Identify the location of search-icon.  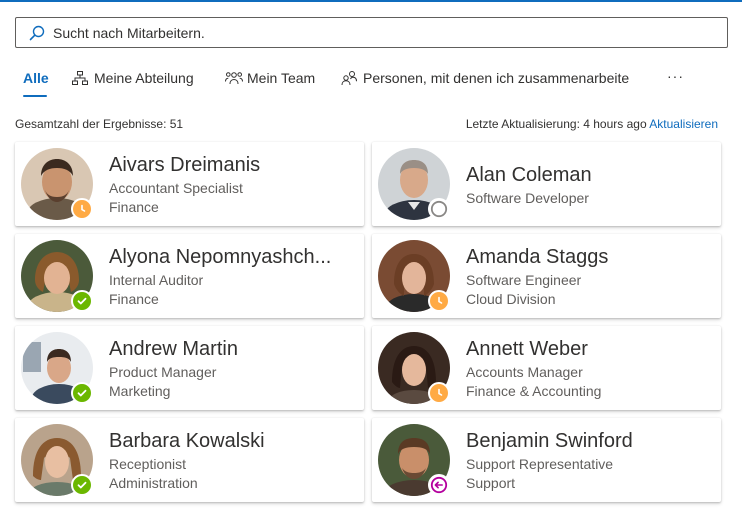
(37, 33).